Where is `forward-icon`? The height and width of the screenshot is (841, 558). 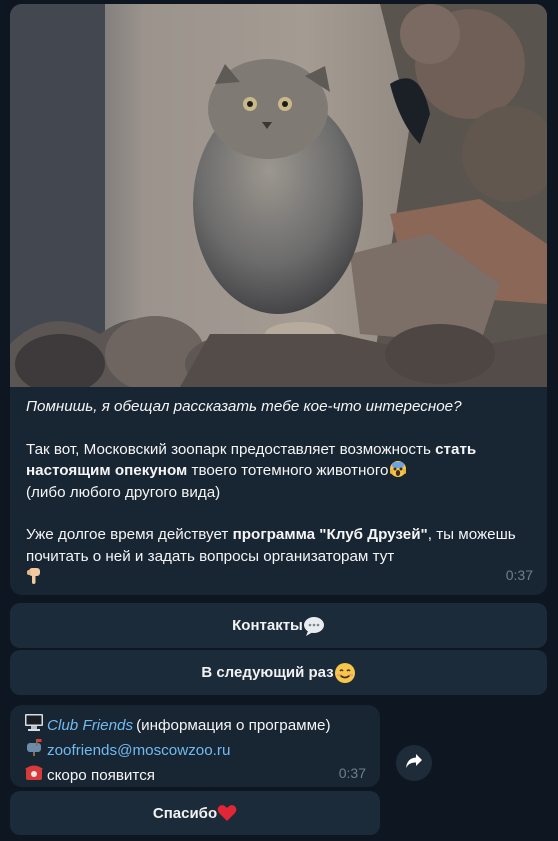 forward-icon is located at coordinates (414, 763).